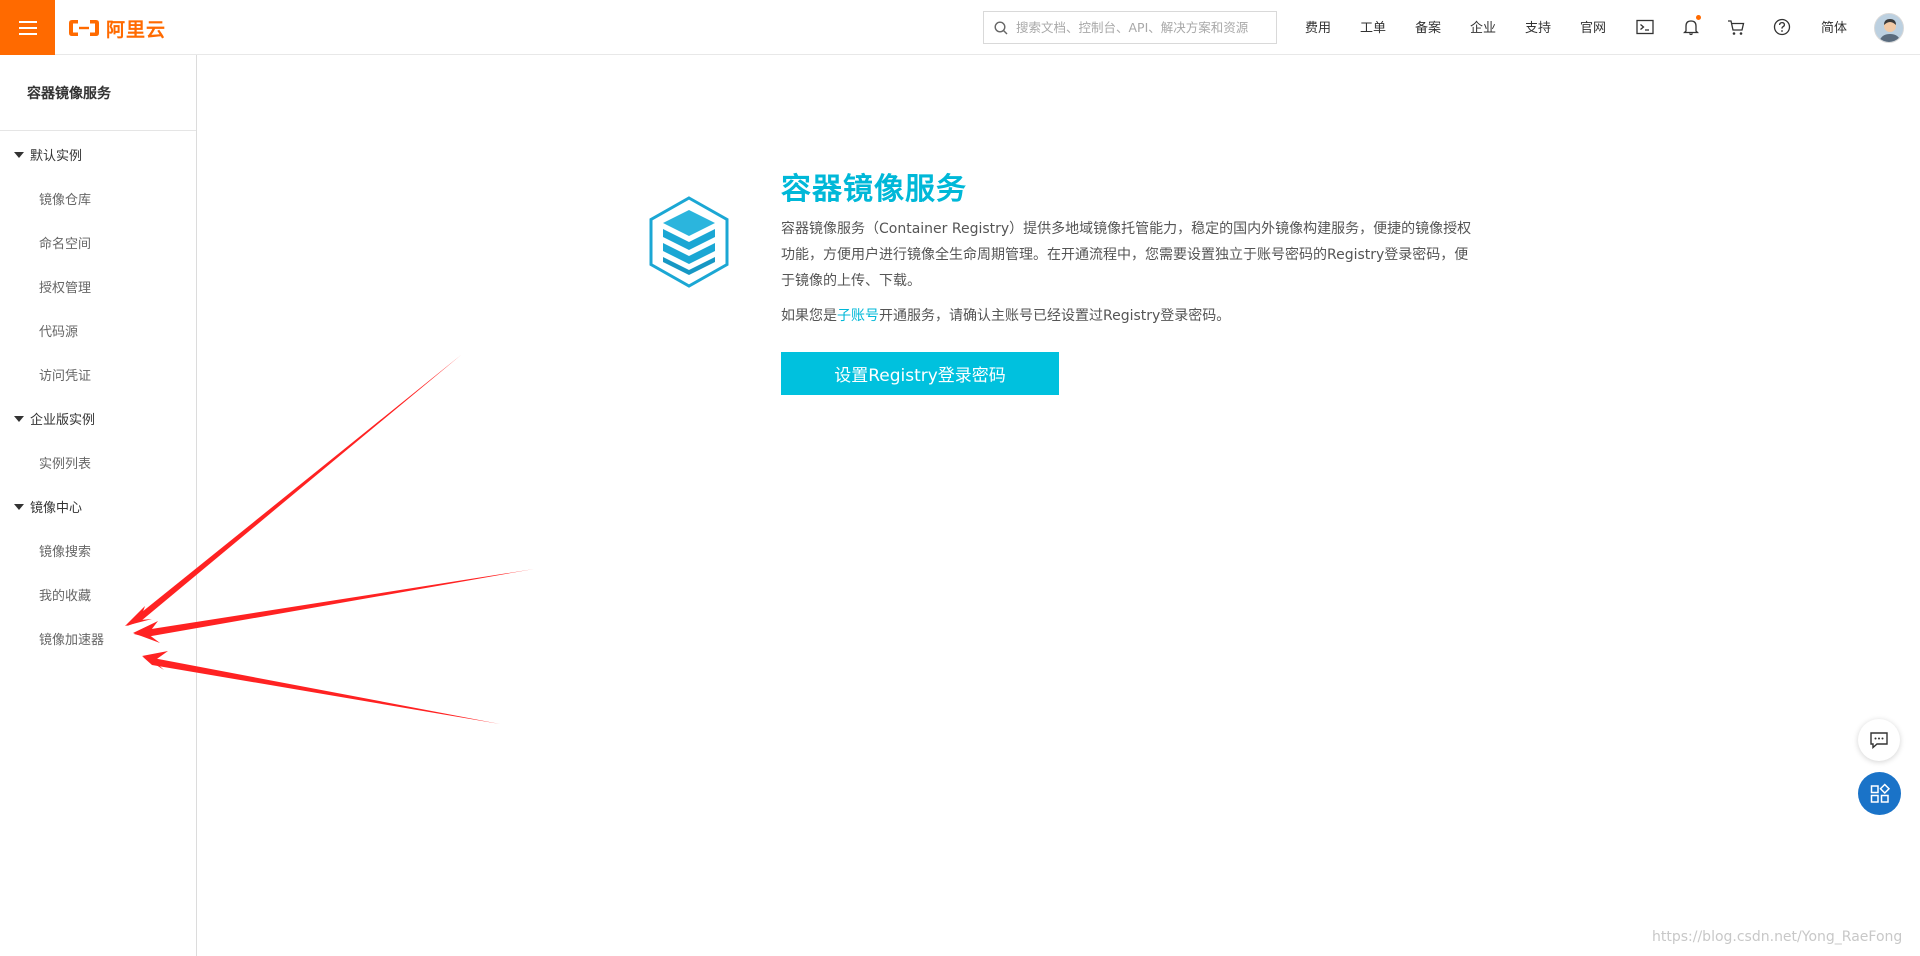 This screenshot has height=956, width=1920. I want to click on sidebar-item-code-source: 代码源, so click(58, 330).